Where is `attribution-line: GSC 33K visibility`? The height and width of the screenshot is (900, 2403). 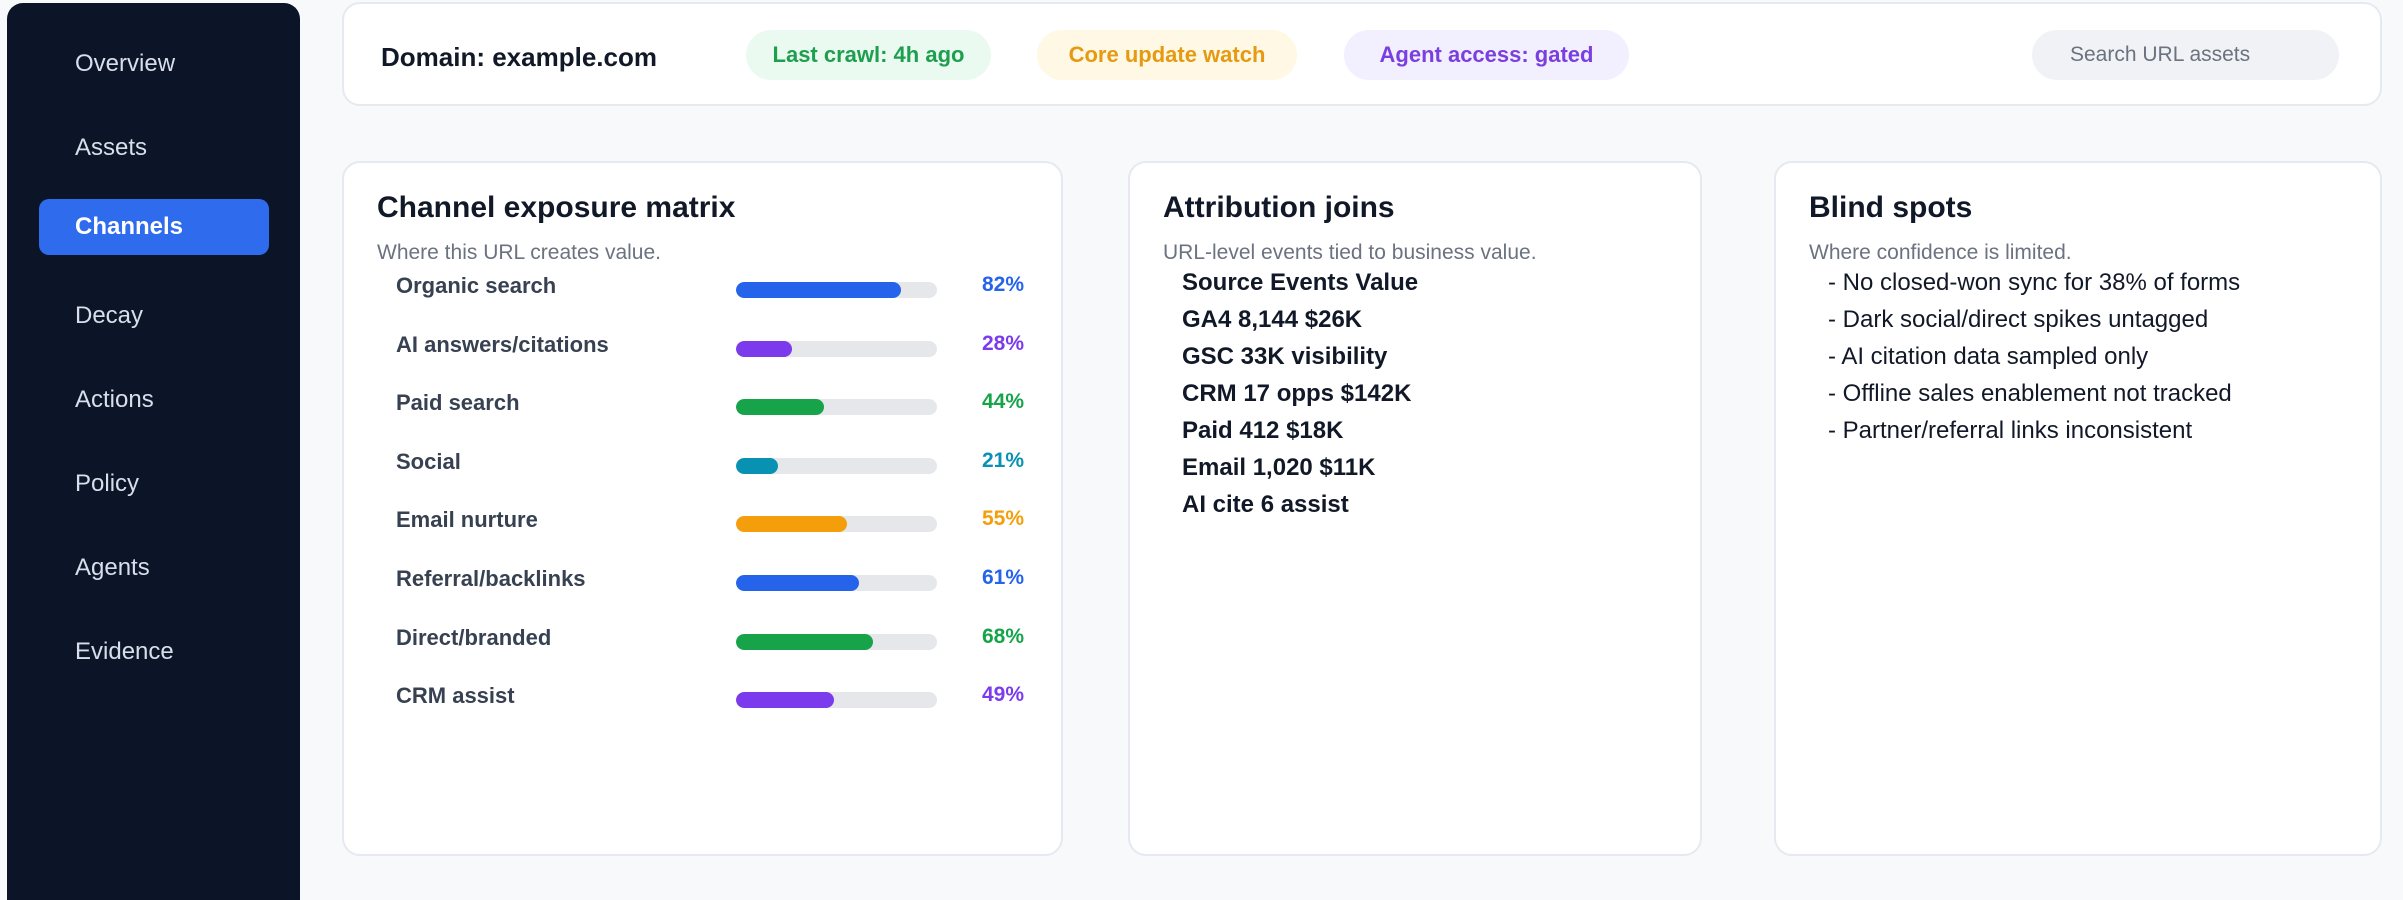 attribution-line: GSC 33K visibility is located at coordinates (1285, 356).